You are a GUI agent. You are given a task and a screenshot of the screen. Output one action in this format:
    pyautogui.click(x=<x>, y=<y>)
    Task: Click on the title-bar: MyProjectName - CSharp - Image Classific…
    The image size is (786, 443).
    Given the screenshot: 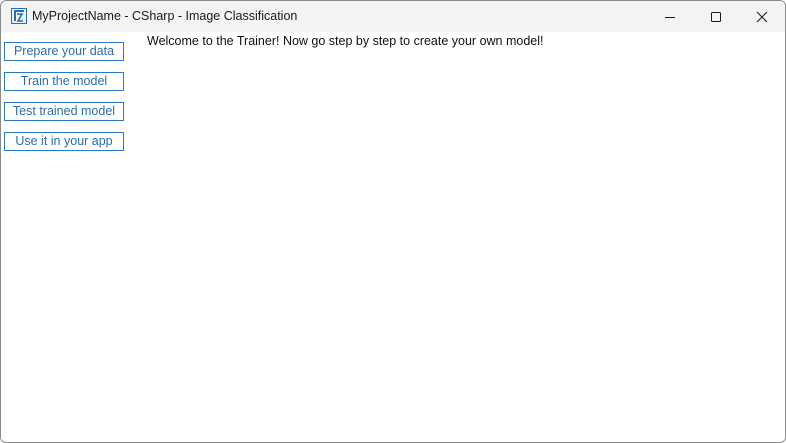 What is the action you would take?
    pyautogui.click(x=393, y=16)
    